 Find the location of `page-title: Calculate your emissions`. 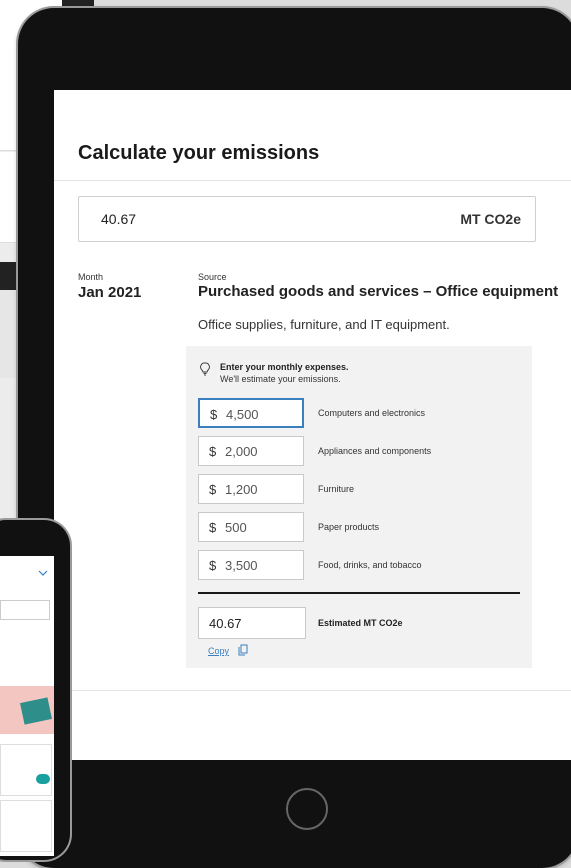

page-title: Calculate your emissions is located at coordinates (199, 153).